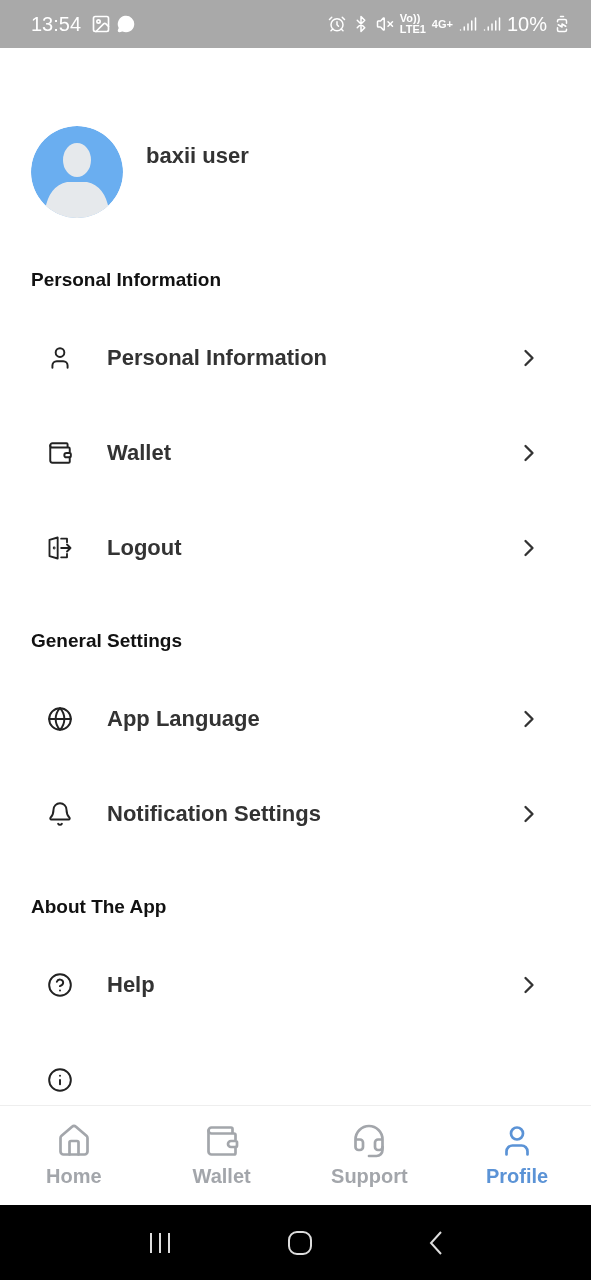  Describe the element at coordinates (412, 24) in the screenshot. I see `network-label: Vo)) LTE1` at that location.